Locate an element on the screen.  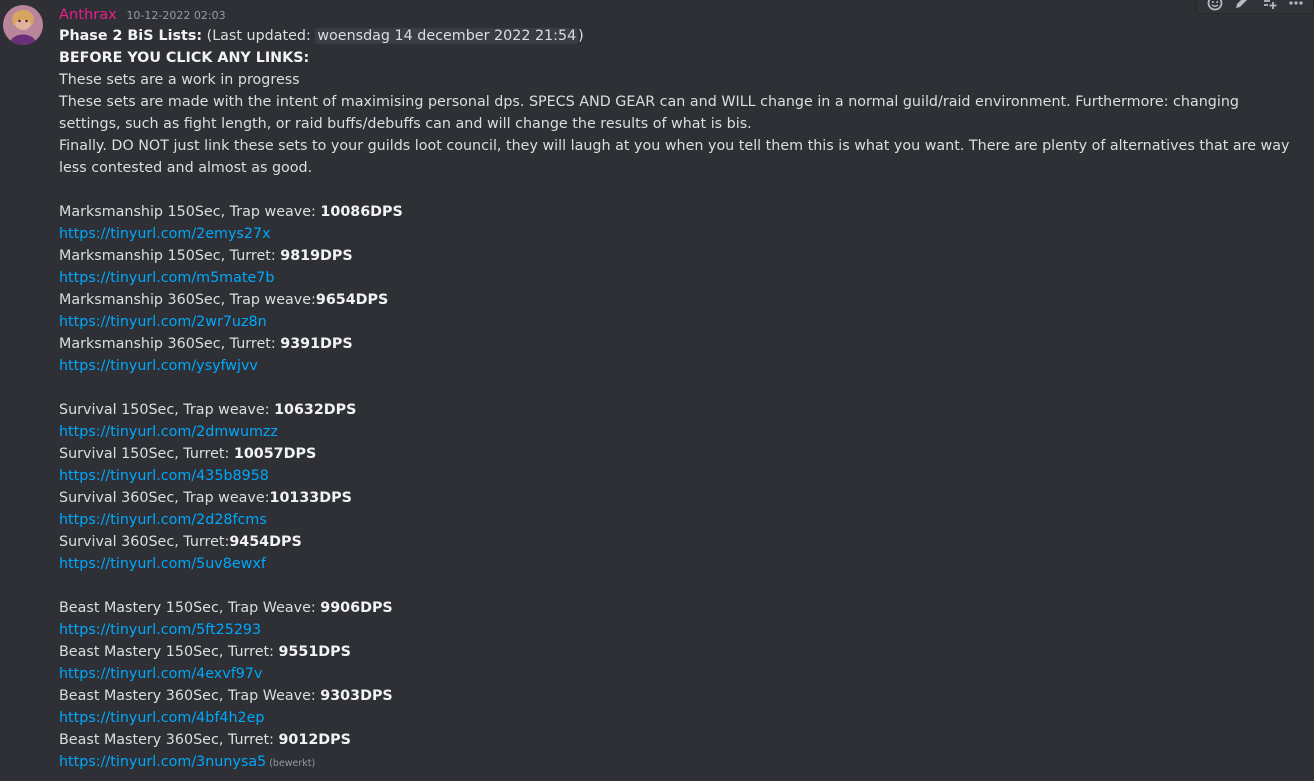
avatar is located at coordinates (23, 25).